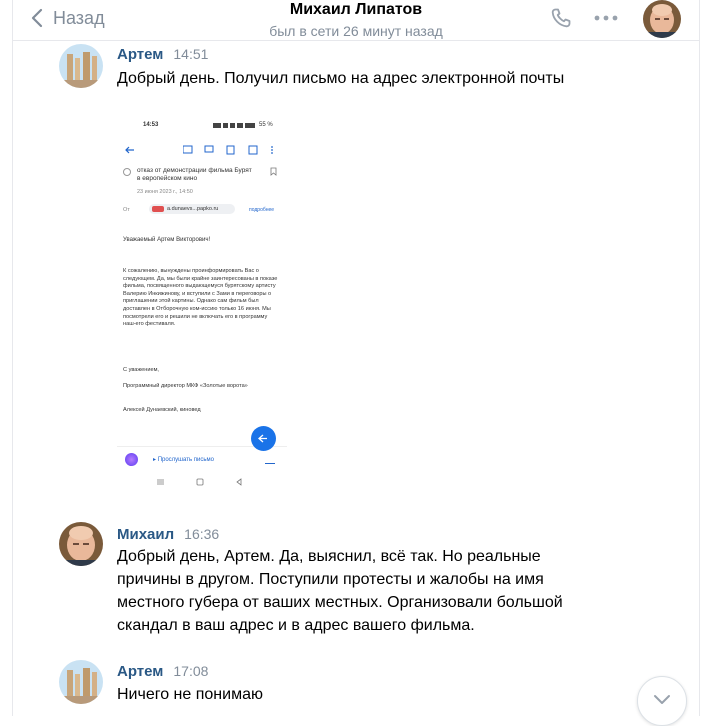  I want to click on status-bar-icons, so click(234, 125).